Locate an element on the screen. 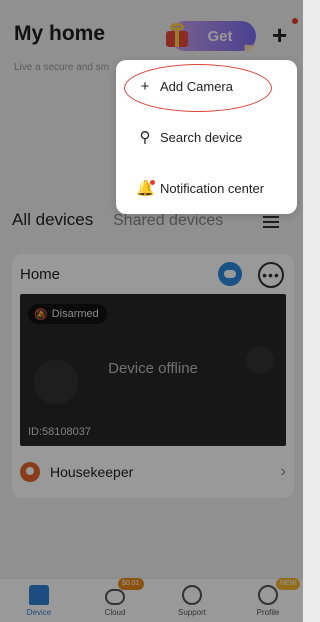  notification-dot is located at coordinates (152, 182).